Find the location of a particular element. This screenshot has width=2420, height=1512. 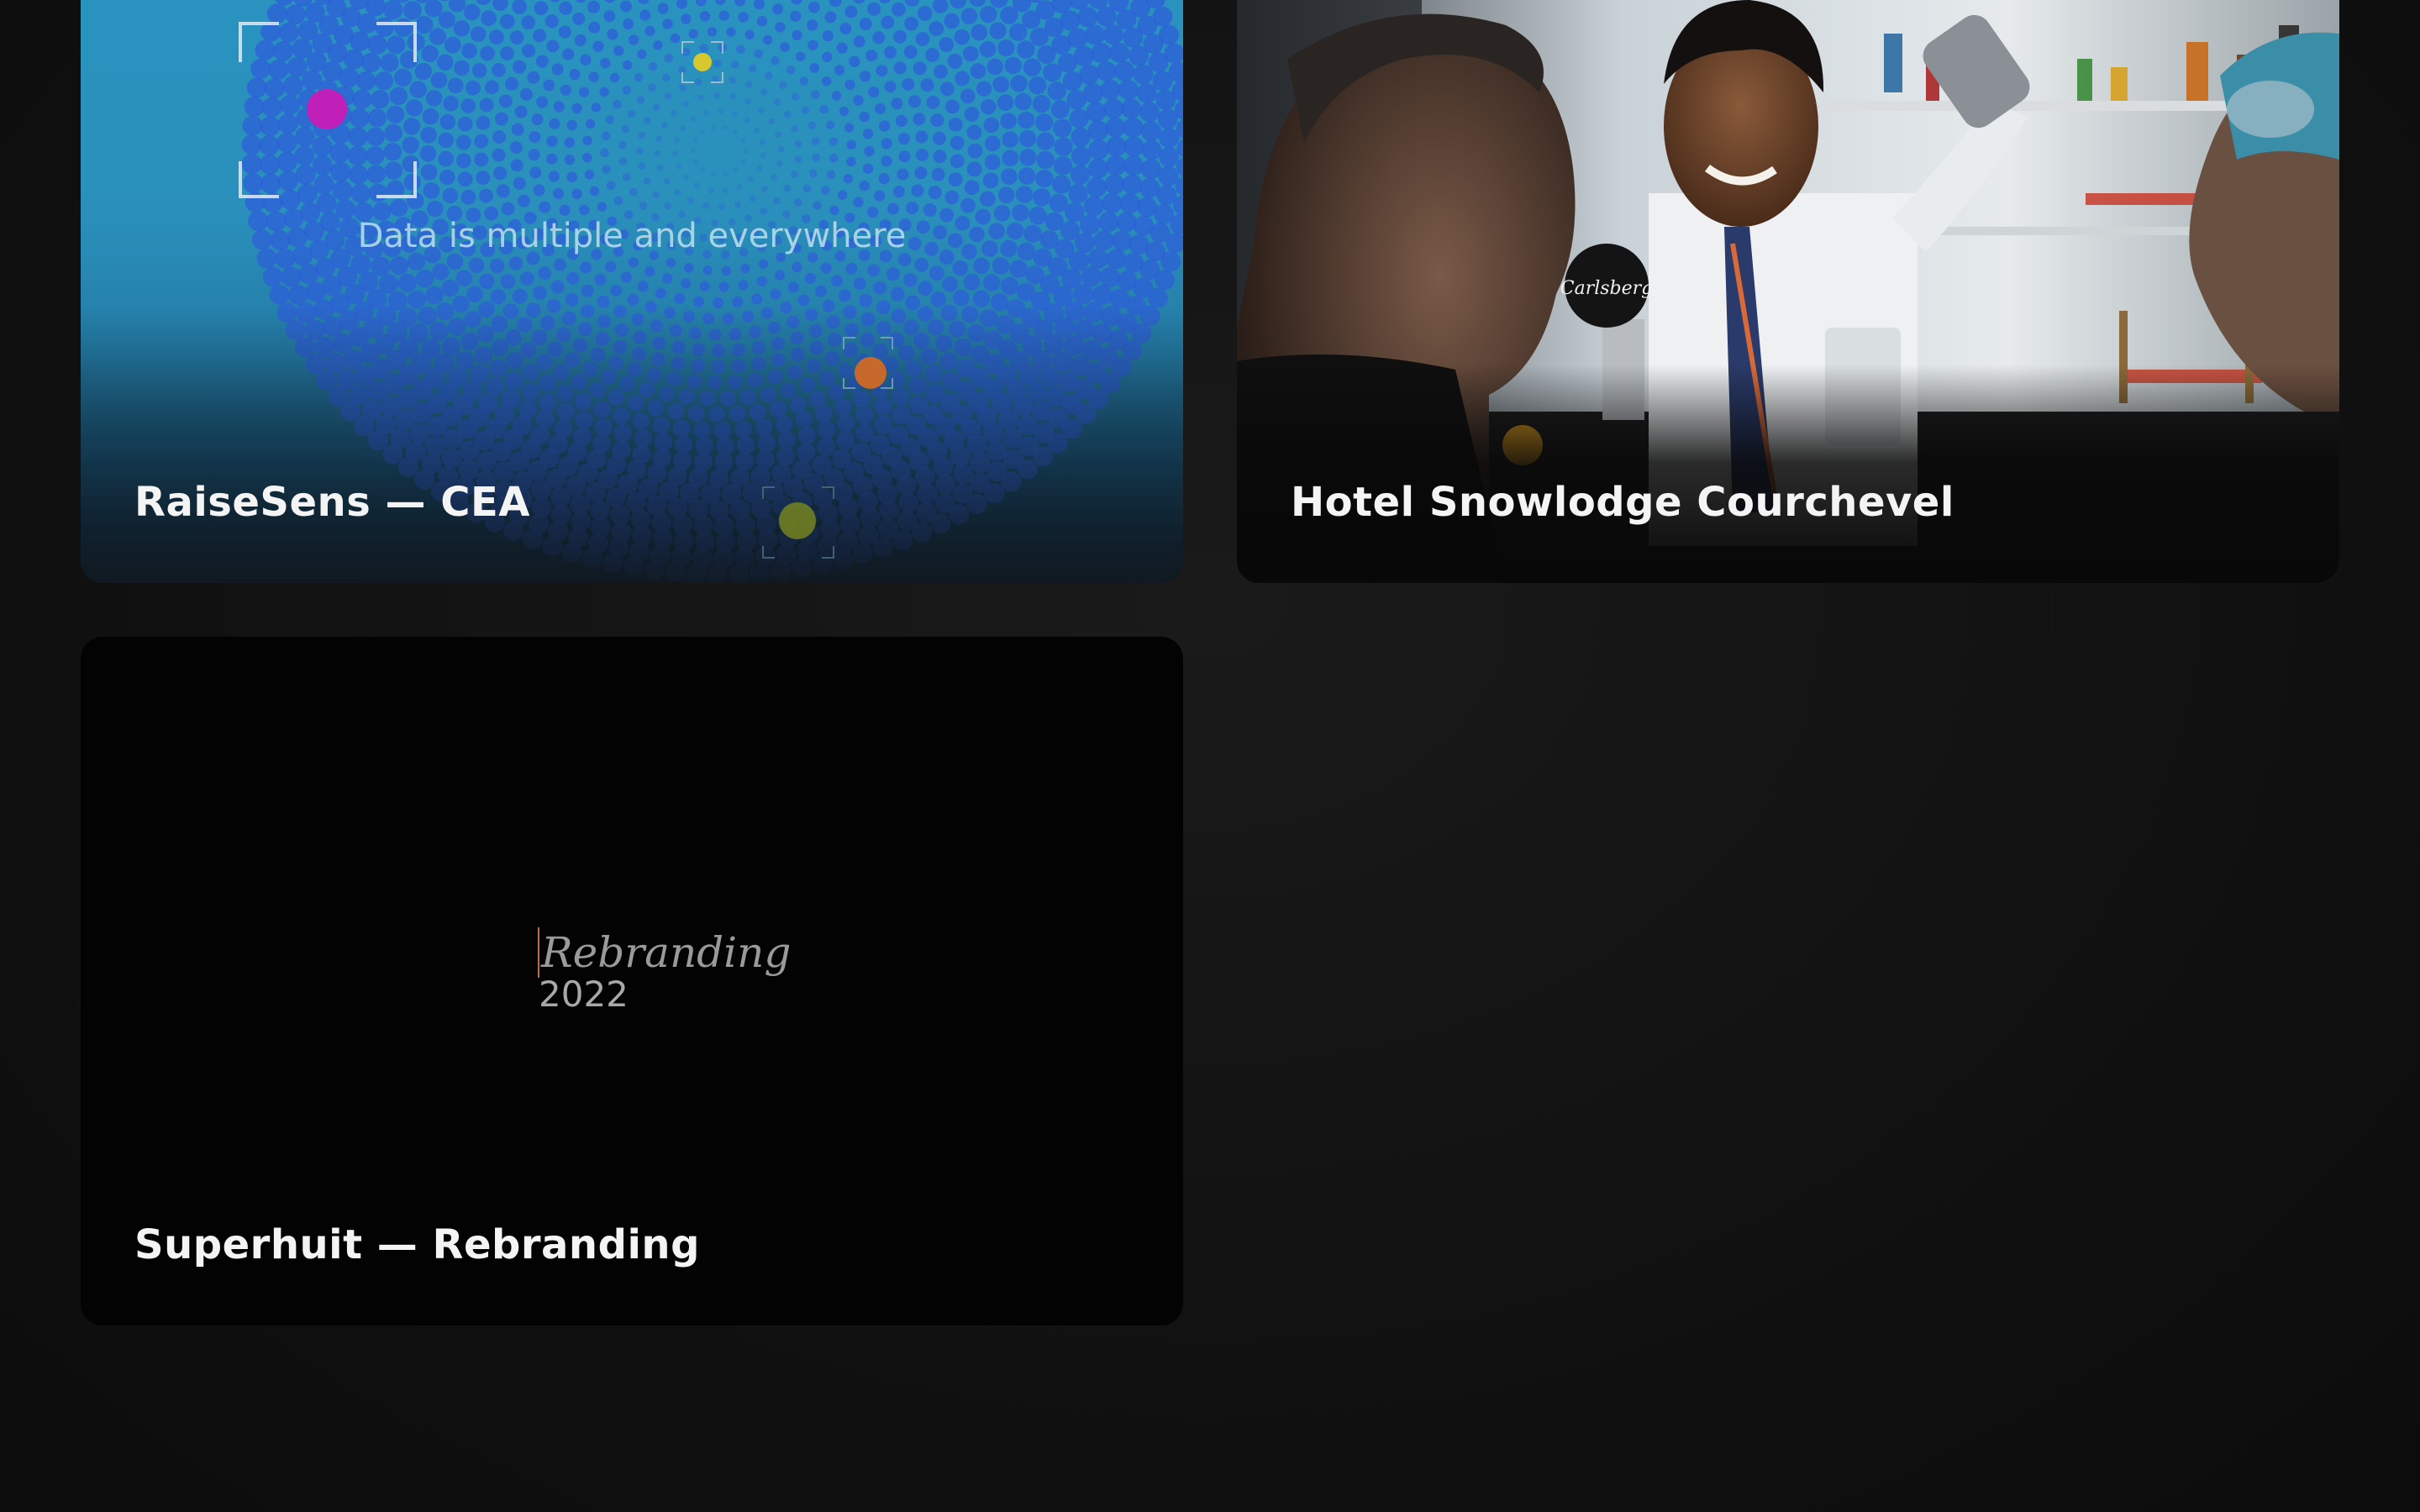

rebranding-word: Rebranding is located at coordinates (664, 952).